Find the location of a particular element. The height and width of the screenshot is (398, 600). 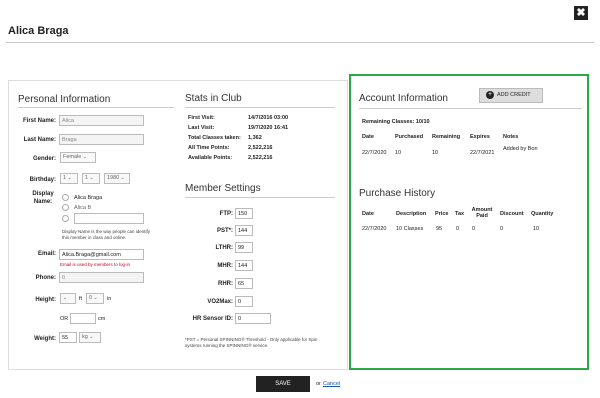

rhr-field: 65 is located at coordinates (244, 283).